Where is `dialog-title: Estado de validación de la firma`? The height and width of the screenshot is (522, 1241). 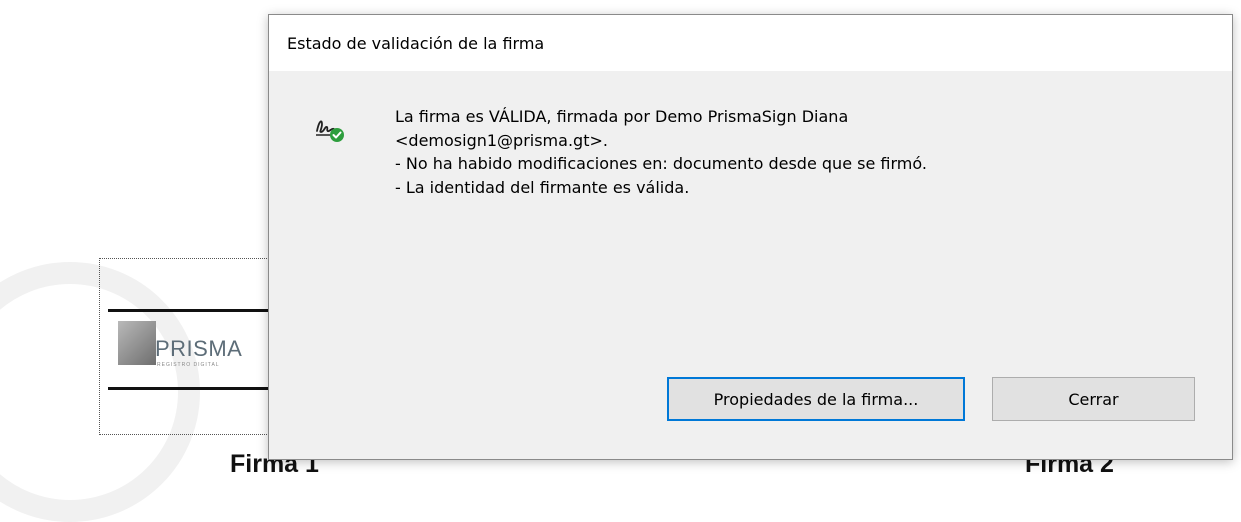 dialog-title: Estado de validación de la firma is located at coordinates (416, 43).